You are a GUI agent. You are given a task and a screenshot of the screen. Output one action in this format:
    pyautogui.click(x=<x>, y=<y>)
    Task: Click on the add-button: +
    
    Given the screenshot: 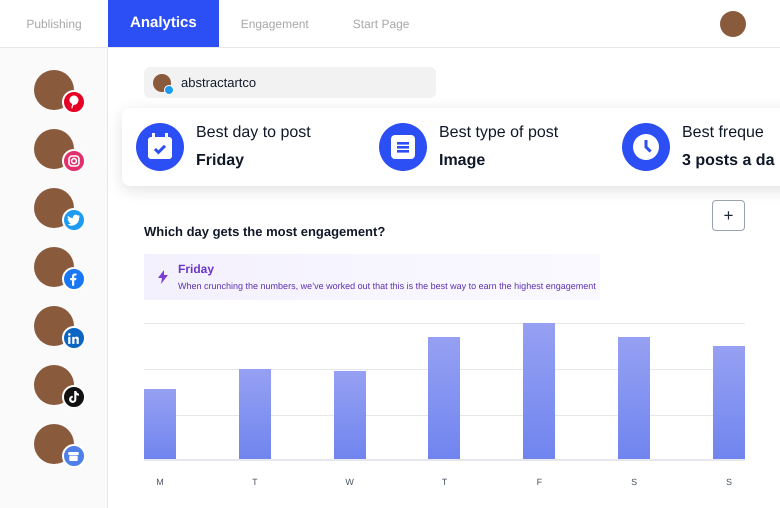 What is the action you would take?
    pyautogui.click(x=728, y=215)
    